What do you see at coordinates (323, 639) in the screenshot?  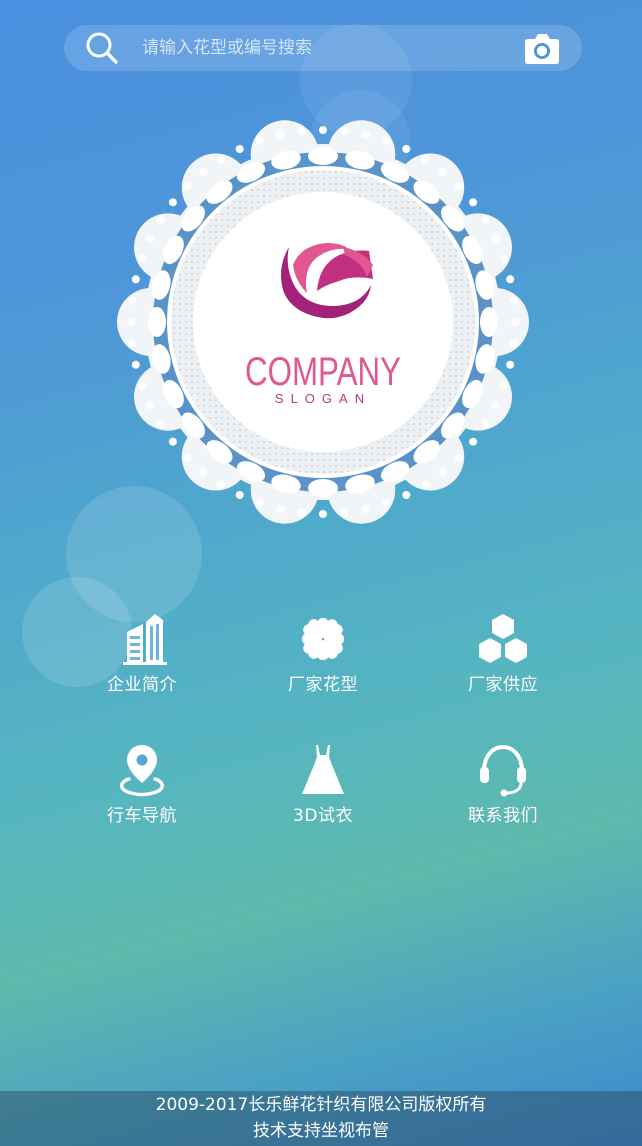 I see `clover-icon` at bounding box center [323, 639].